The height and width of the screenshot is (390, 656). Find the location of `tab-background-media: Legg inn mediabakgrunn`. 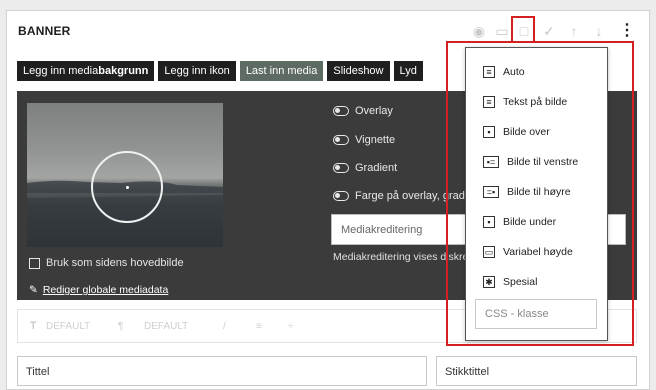

tab-background-media: Legg inn mediabakgrunn is located at coordinates (86, 71).